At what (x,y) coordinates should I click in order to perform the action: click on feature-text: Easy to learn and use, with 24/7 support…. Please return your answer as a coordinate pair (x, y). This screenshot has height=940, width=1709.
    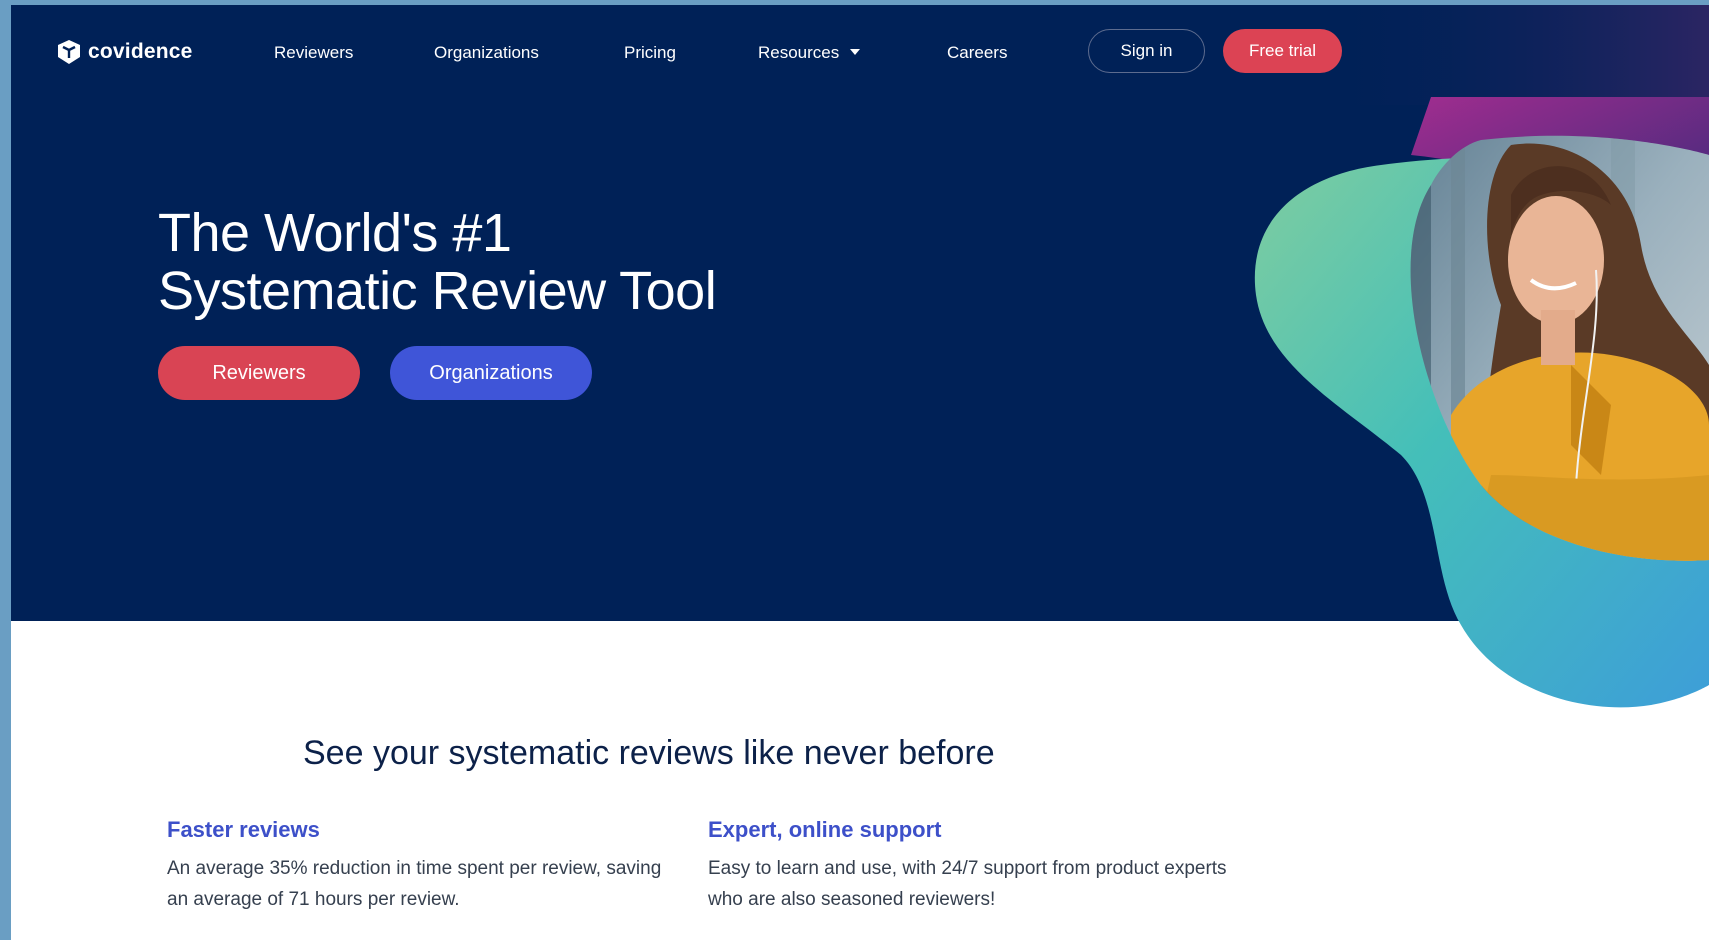
    Looking at the image, I should click on (967, 884).